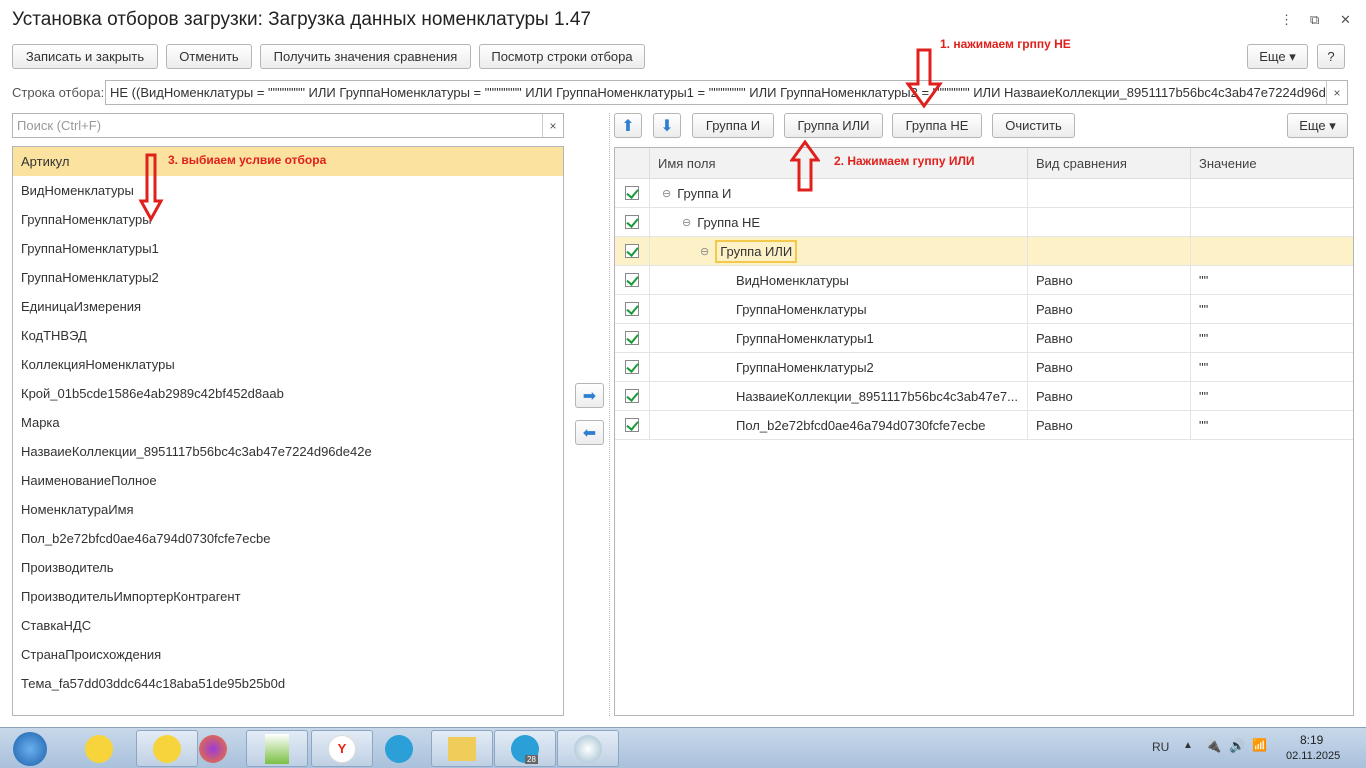  I want to click on network-icon: 📶, so click(1259, 745).